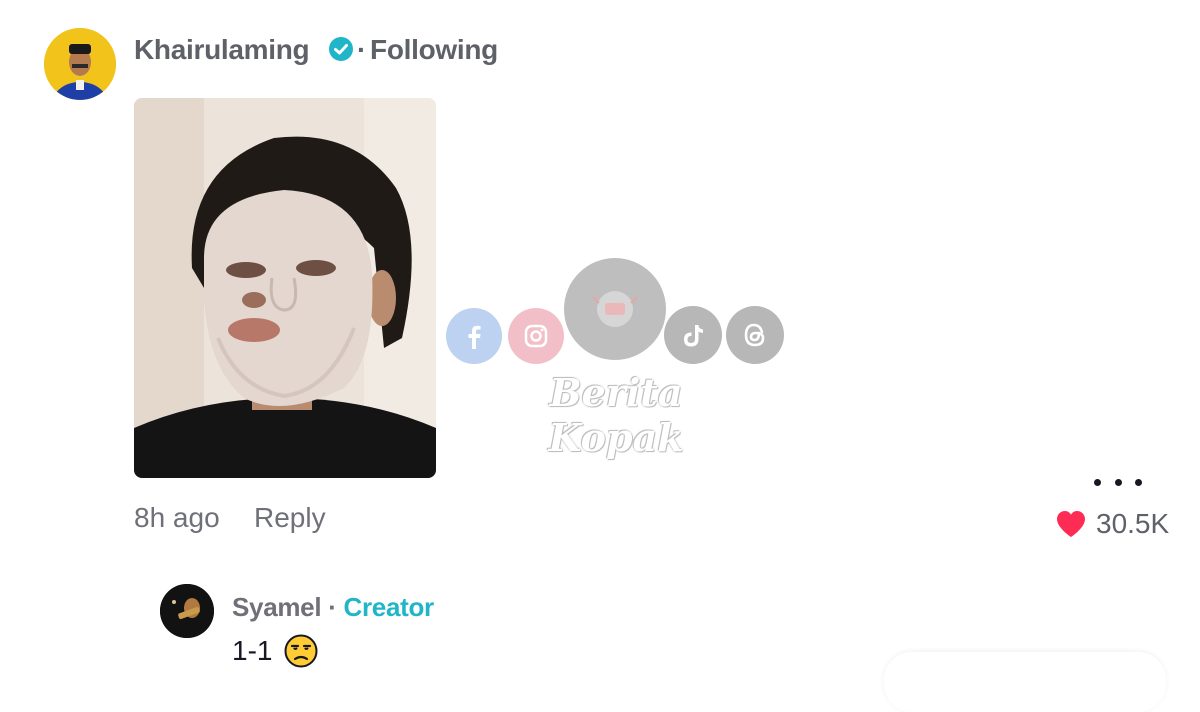  What do you see at coordinates (285, 288) in the screenshot?
I see `comment-image` at bounding box center [285, 288].